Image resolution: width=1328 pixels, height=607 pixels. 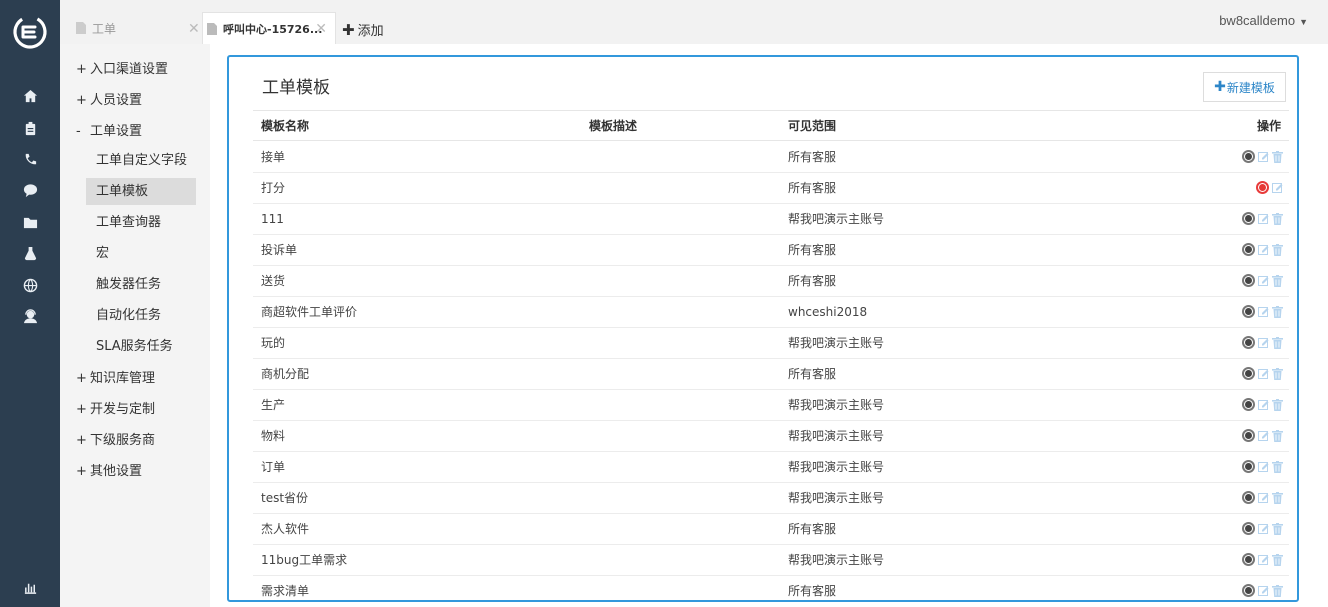 I want to click on globe-icon, so click(x=30, y=285).